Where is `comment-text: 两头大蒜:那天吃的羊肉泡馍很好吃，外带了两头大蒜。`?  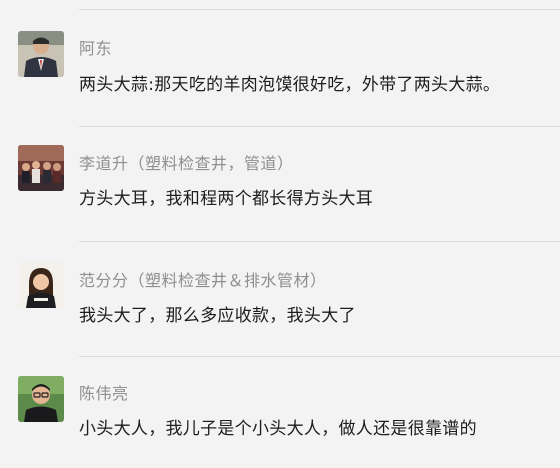
comment-text: 两头大蒜:那天吃的羊肉泡馍很好吃，外带了两头大蒜。 is located at coordinates (290, 85).